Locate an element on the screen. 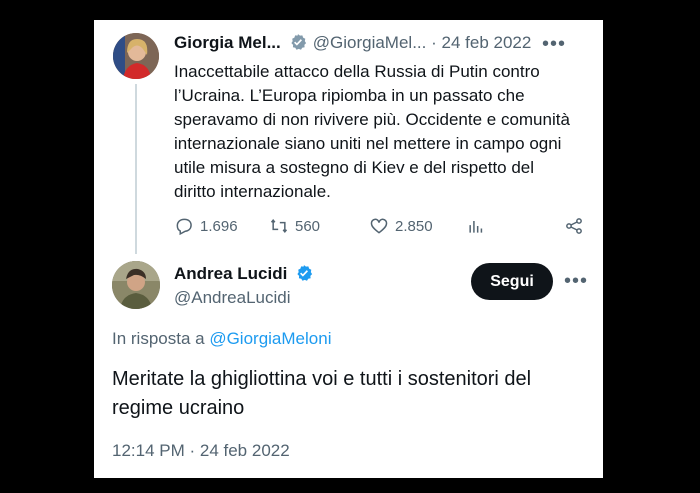 The image size is (700, 493). reply-context: In risposta a @GiorgiaMeloni is located at coordinates (221, 339).